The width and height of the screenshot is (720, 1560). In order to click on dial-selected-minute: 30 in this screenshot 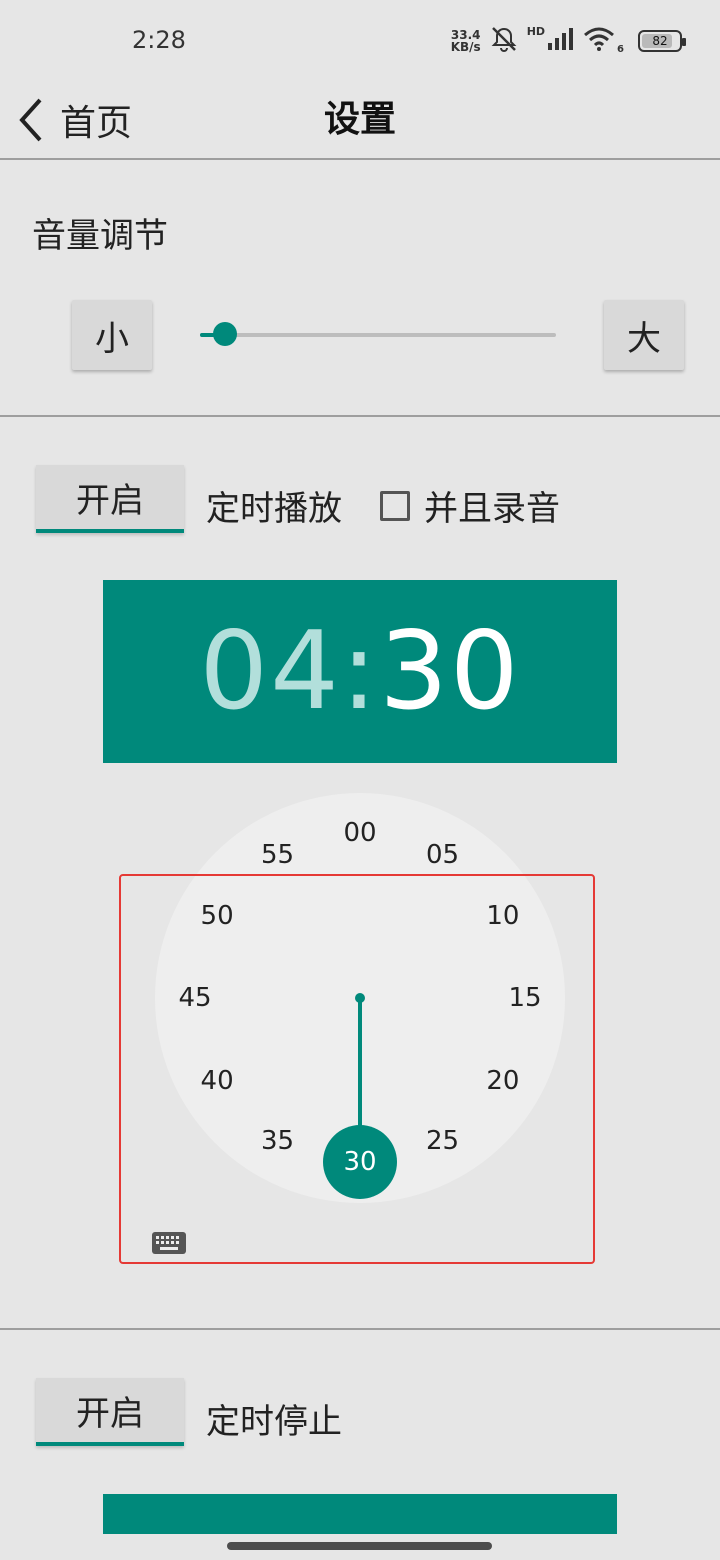, I will do `click(360, 1162)`.